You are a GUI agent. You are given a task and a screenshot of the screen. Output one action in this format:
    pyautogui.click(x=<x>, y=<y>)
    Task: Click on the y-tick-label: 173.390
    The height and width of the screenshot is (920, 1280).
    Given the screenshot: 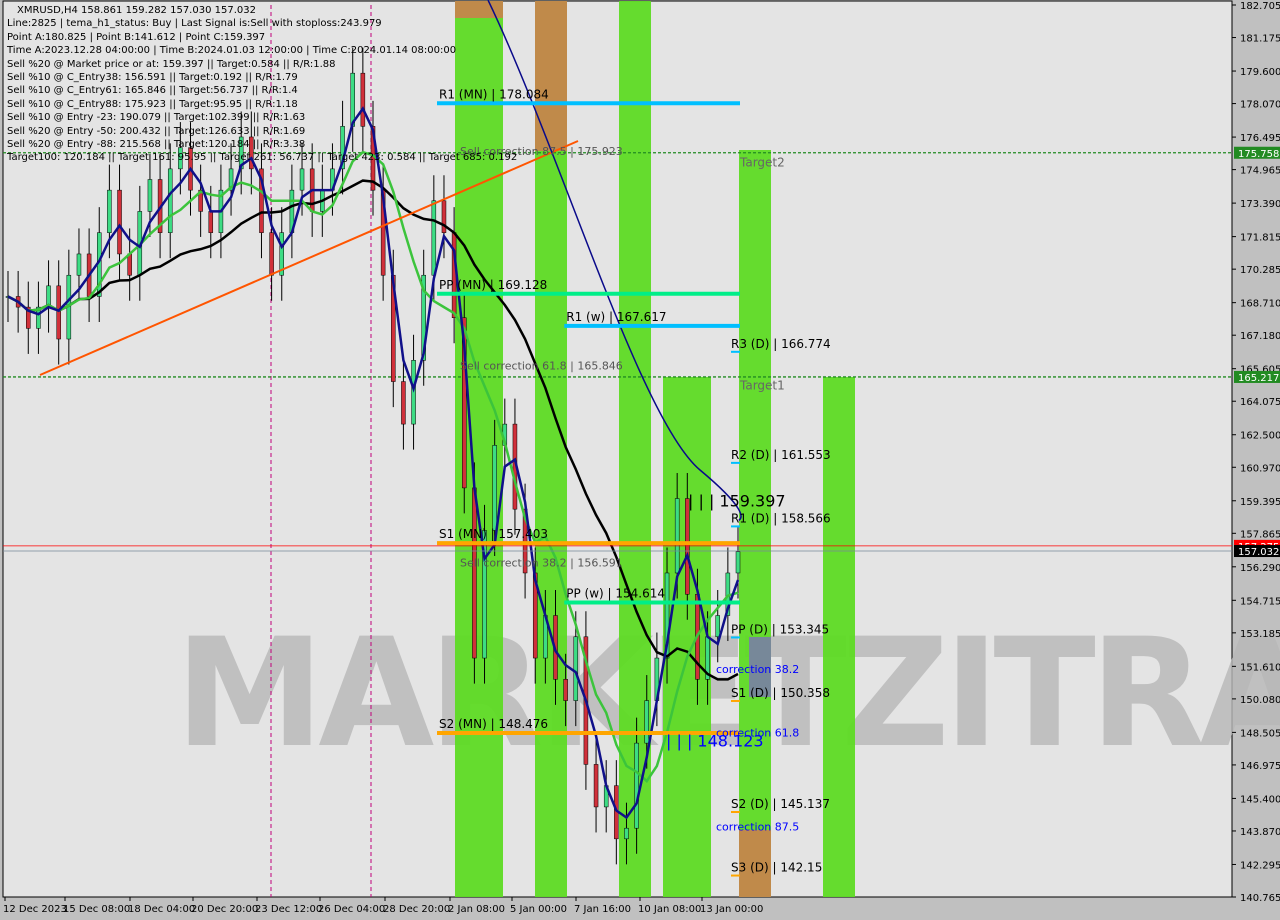 What is the action you would take?
    pyautogui.click(x=1260, y=204)
    